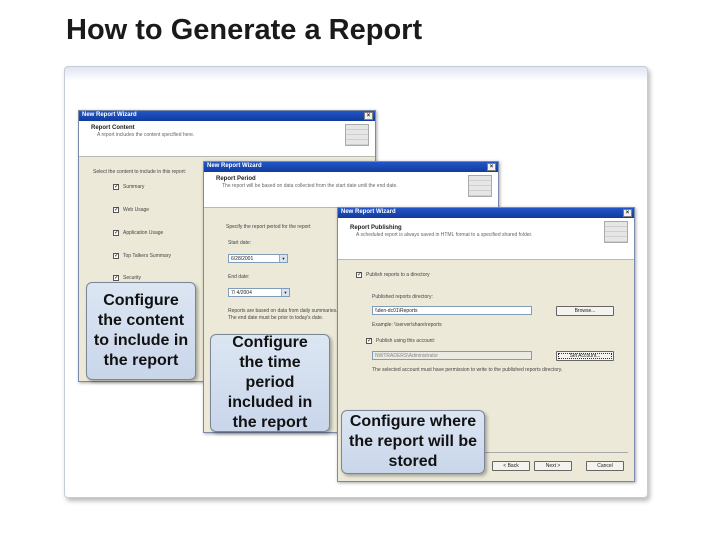 Image resolution: width=720 pixels, height=540 pixels. What do you see at coordinates (132, 278) in the screenshot?
I see `option-security: Security` at bounding box center [132, 278].